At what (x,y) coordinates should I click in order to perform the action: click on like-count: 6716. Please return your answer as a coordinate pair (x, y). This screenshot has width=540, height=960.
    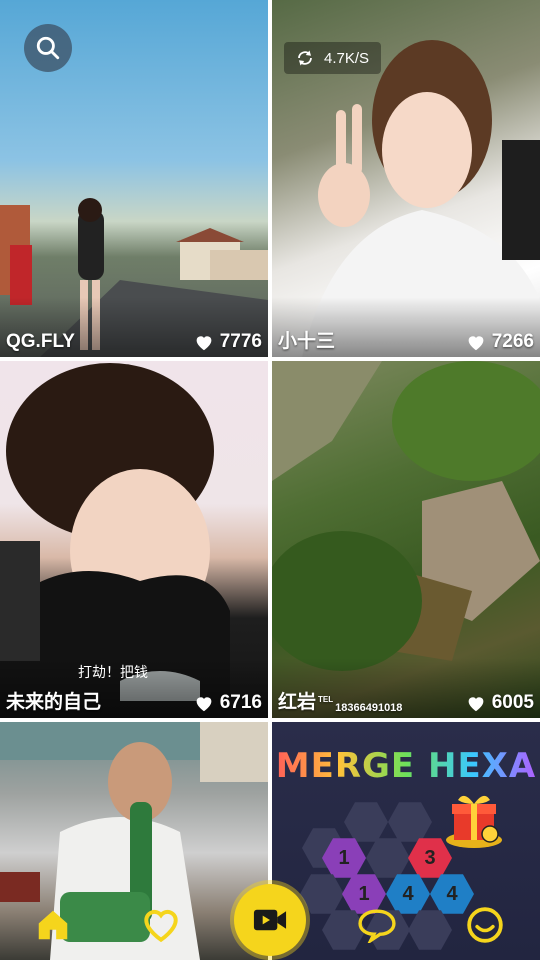
    Looking at the image, I should click on (228, 703).